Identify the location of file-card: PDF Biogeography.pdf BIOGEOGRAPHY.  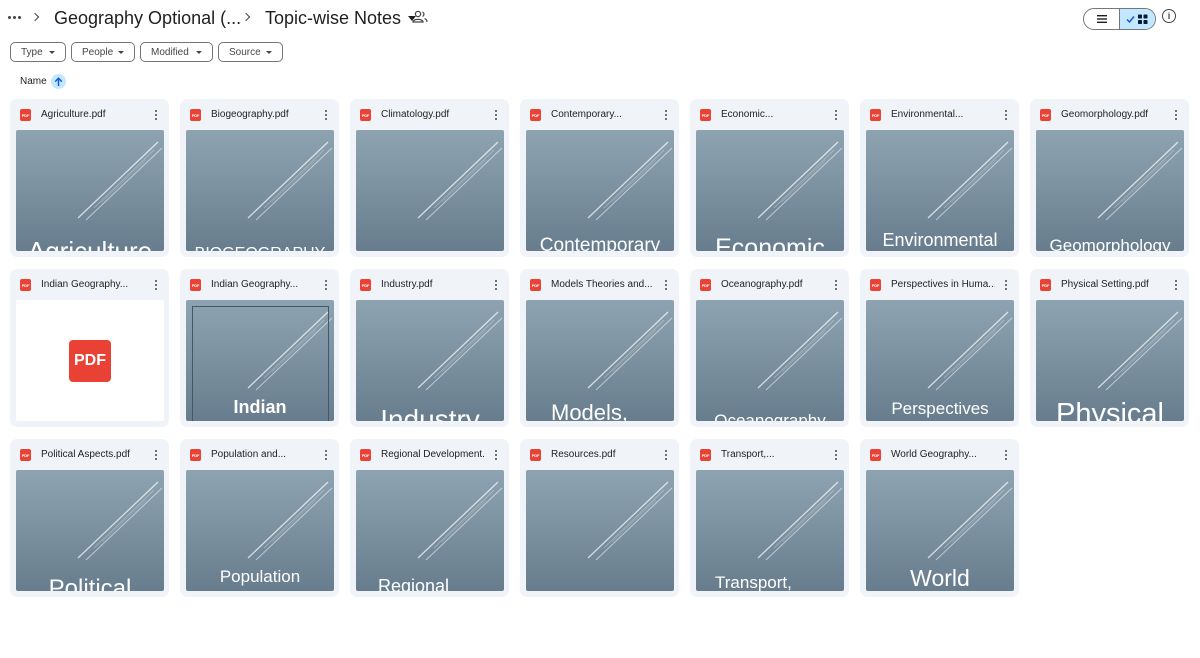
(259, 178).